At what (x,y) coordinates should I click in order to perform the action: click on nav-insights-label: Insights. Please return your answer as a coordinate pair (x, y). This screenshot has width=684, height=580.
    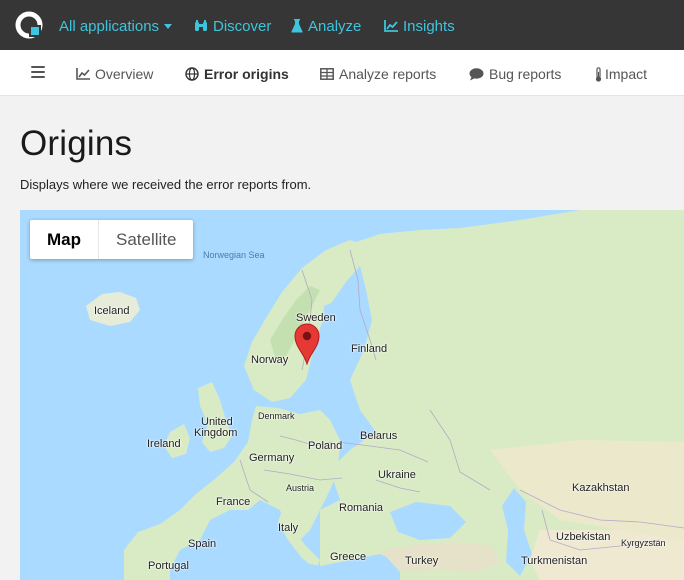
    Looking at the image, I should click on (429, 26).